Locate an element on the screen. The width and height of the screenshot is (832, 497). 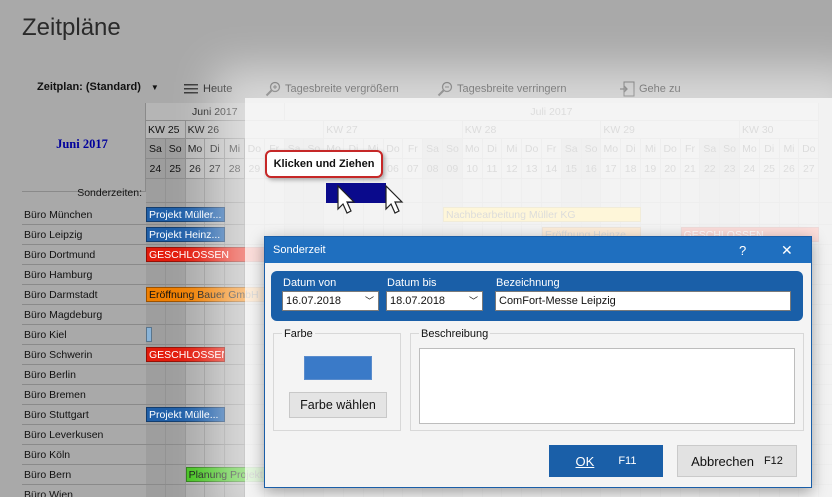
office-row-label: Büro Leipzig is located at coordinates (84, 235).